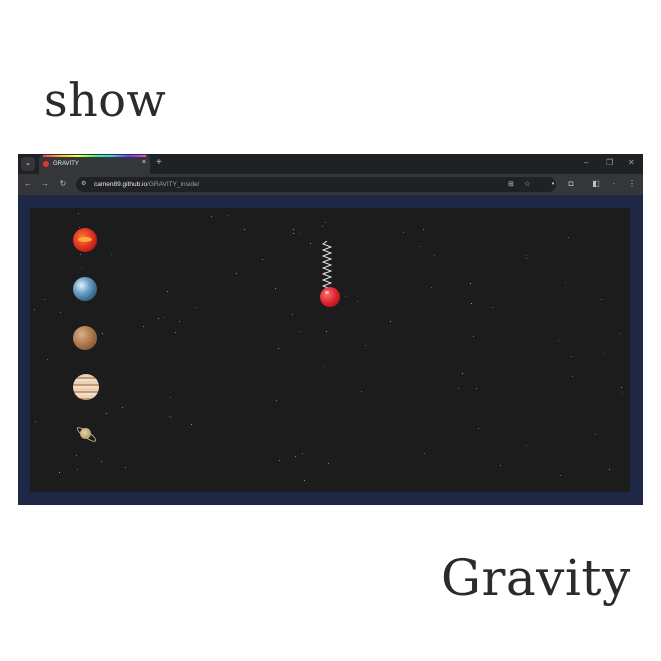  What do you see at coordinates (144, 163) in the screenshot?
I see `tab-close-icon: ×` at bounding box center [144, 163].